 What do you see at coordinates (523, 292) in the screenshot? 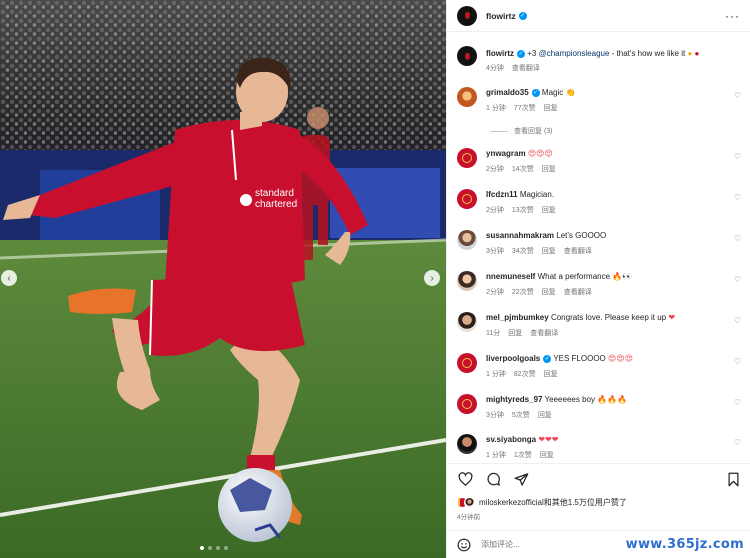
I see `comment-likes-count: 22次赞` at bounding box center [523, 292].